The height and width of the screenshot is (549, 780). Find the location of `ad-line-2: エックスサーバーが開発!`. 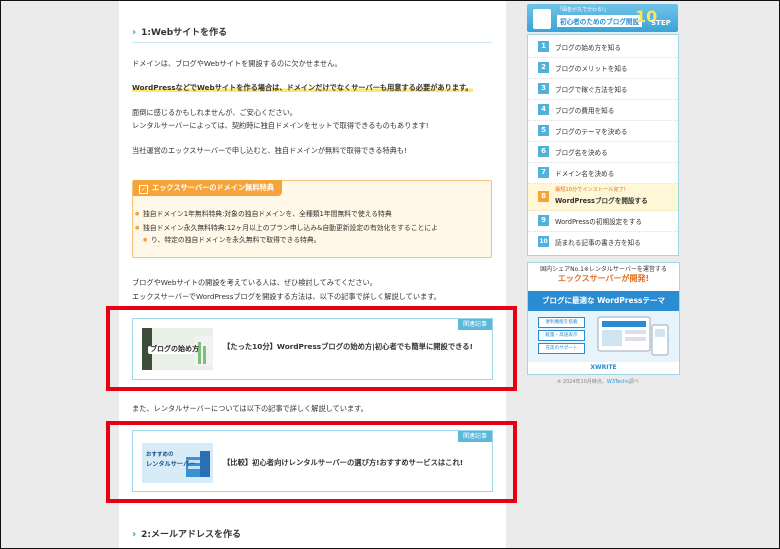

ad-line-2: エックスサーバーが開発! is located at coordinates (603, 278).